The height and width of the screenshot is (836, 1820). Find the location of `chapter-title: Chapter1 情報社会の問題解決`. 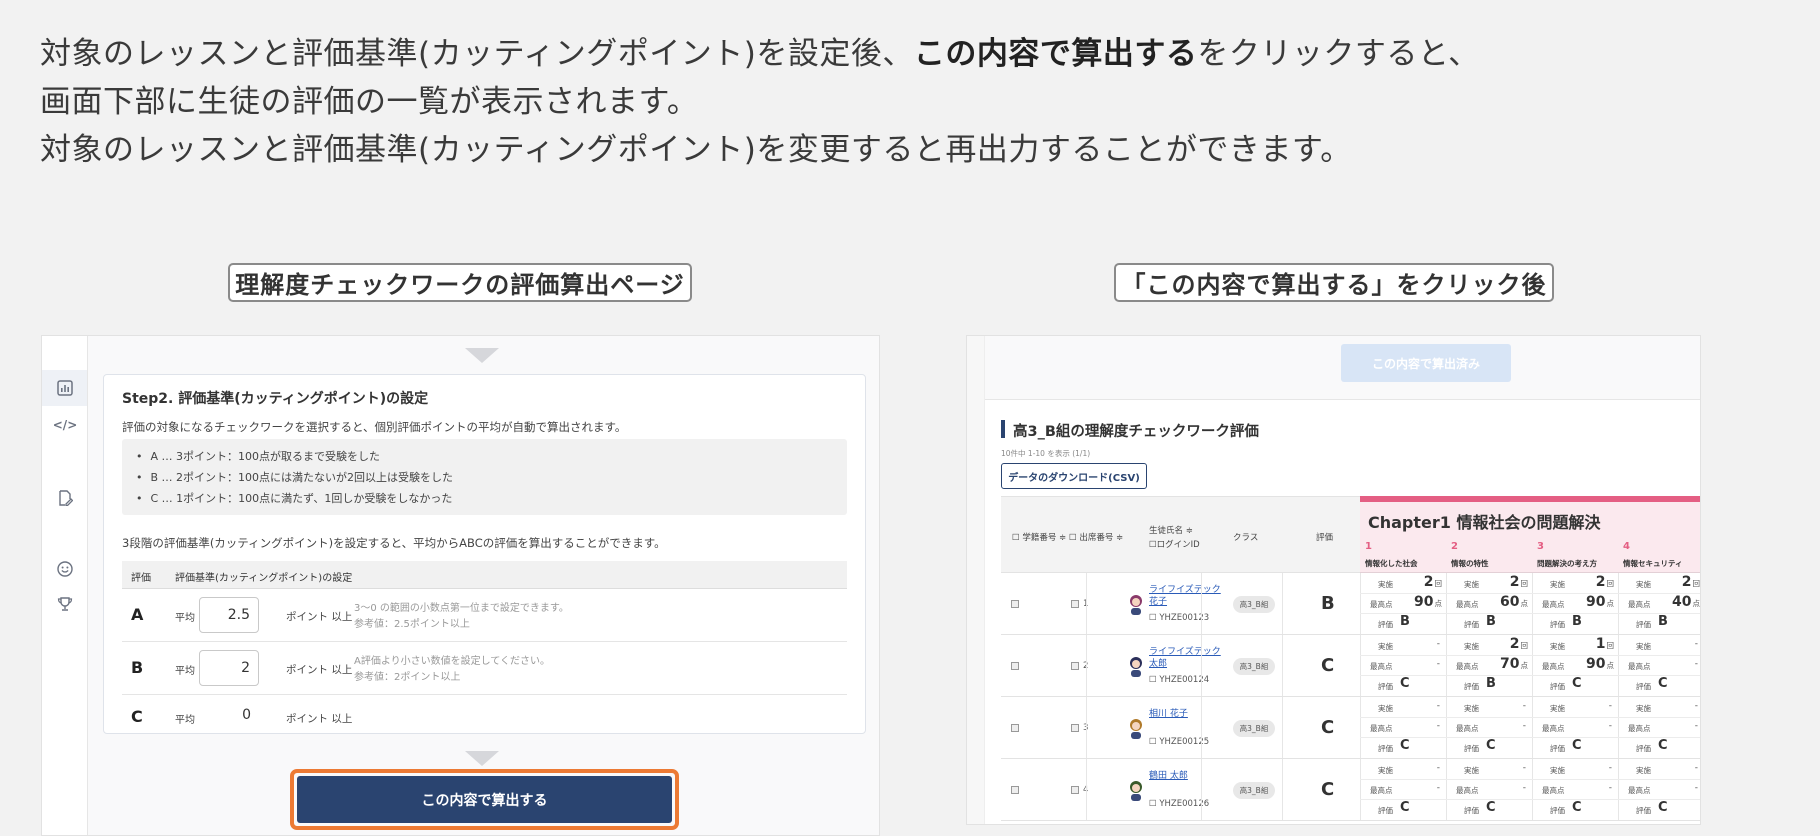

chapter-title: Chapter1 情報社会の問題解決 is located at coordinates (1484, 522).